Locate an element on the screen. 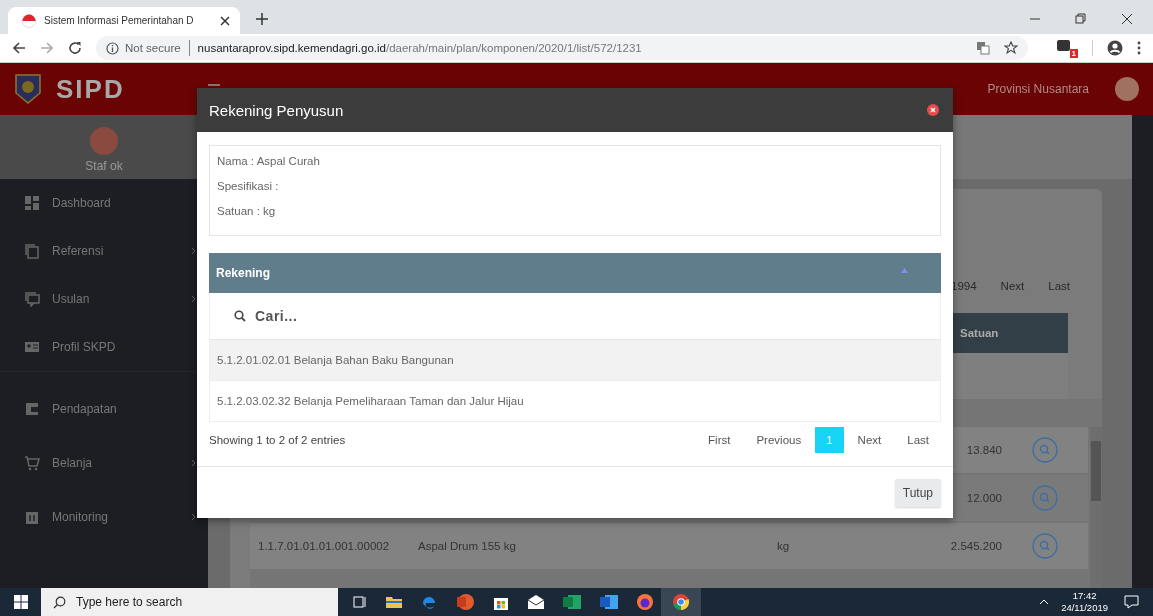  table-cell: 13.840 is located at coordinates (984, 450).